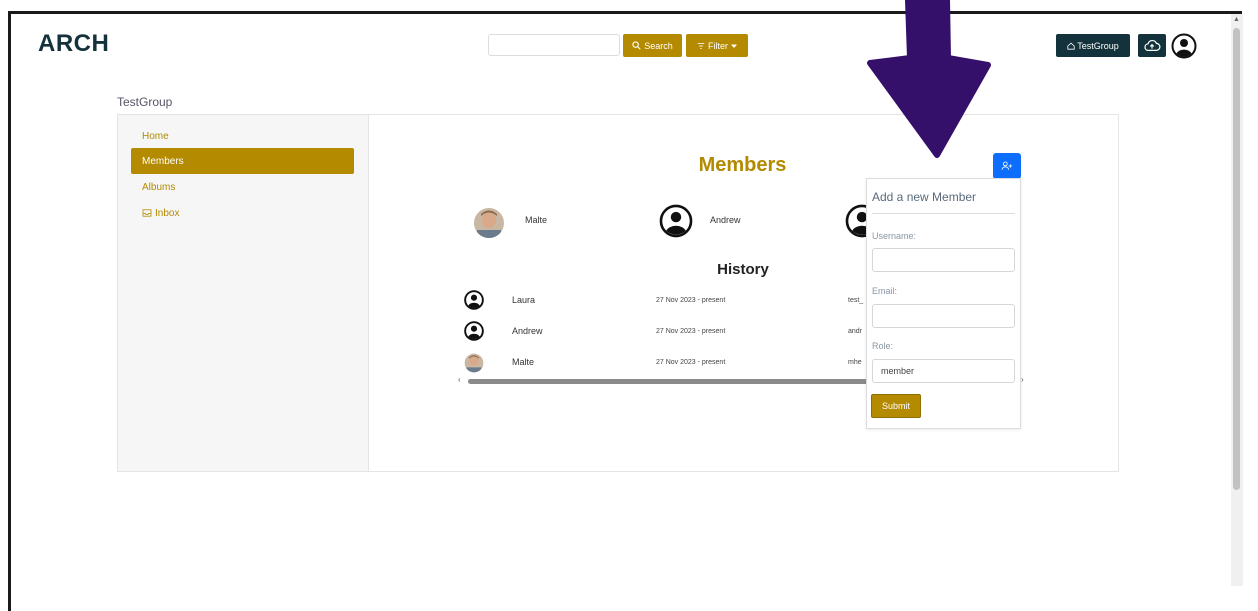 The width and height of the screenshot is (1258, 611). What do you see at coordinates (243, 293) in the screenshot?
I see `sidebar: Home Members Albums Inbox` at bounding box center [243, 293].